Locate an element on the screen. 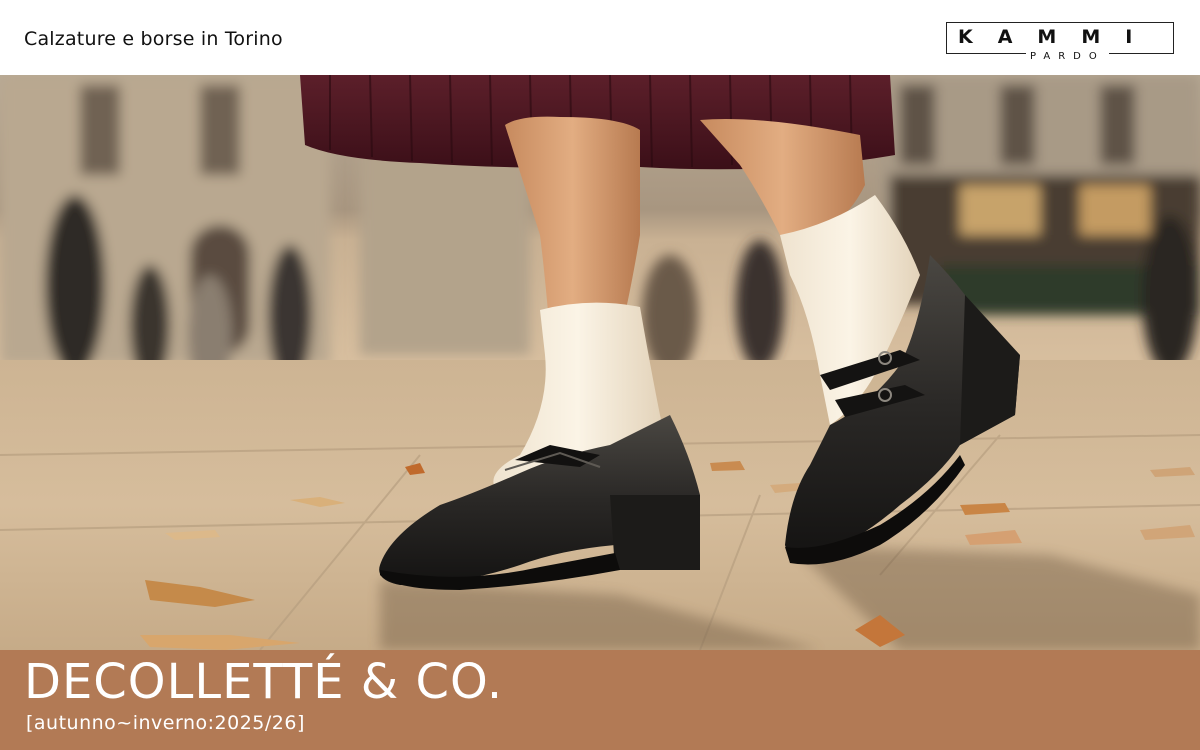 This screenshot has width=1200, height=750. collection-season: [autunno~inverno:2025/26] is located at coordinates (165, 723).